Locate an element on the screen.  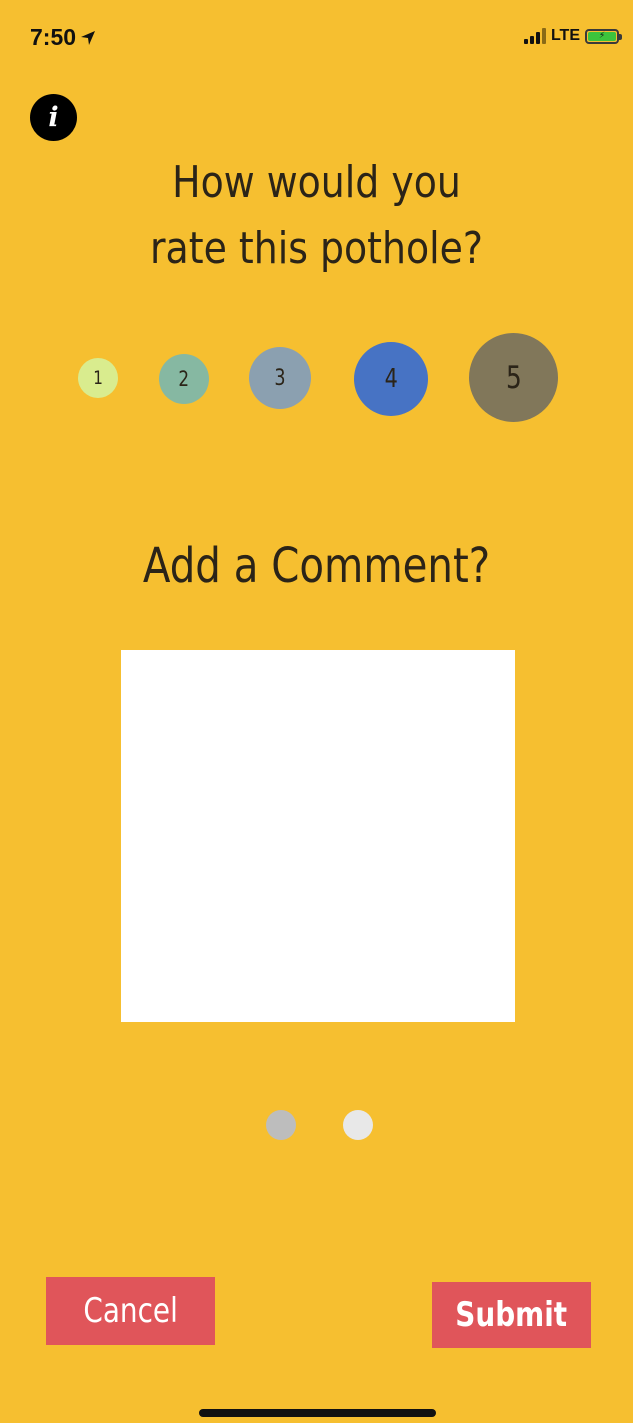
rating-question-line1: How would you is located at coordinates (316, 182).